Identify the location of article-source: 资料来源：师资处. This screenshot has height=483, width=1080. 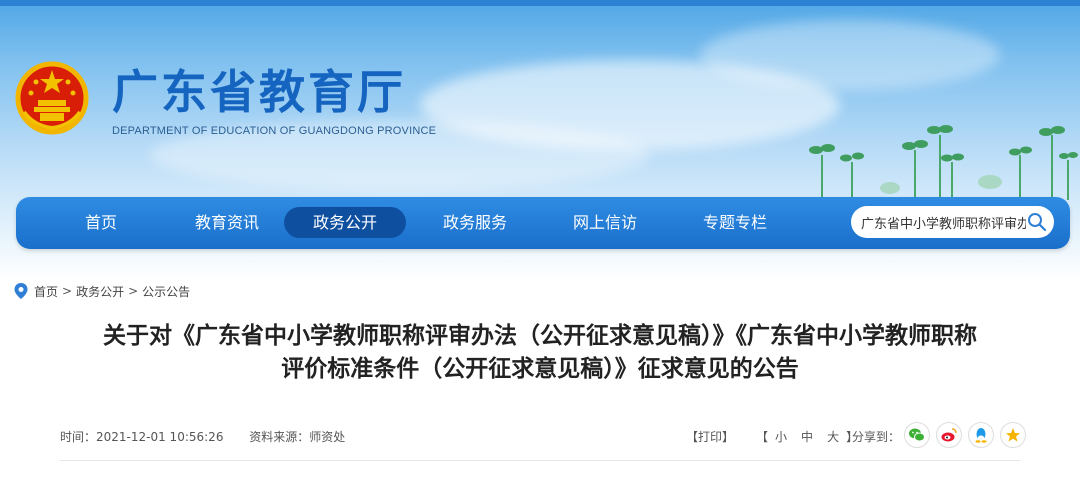
(297, 437).